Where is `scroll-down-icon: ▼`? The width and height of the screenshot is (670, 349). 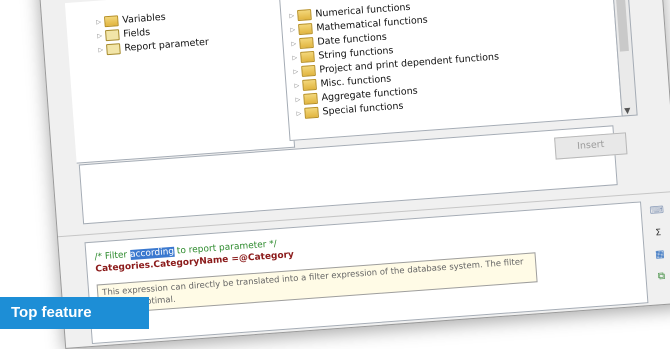 scroll-down-icon: ▼ is located at coordinates (627, 110).